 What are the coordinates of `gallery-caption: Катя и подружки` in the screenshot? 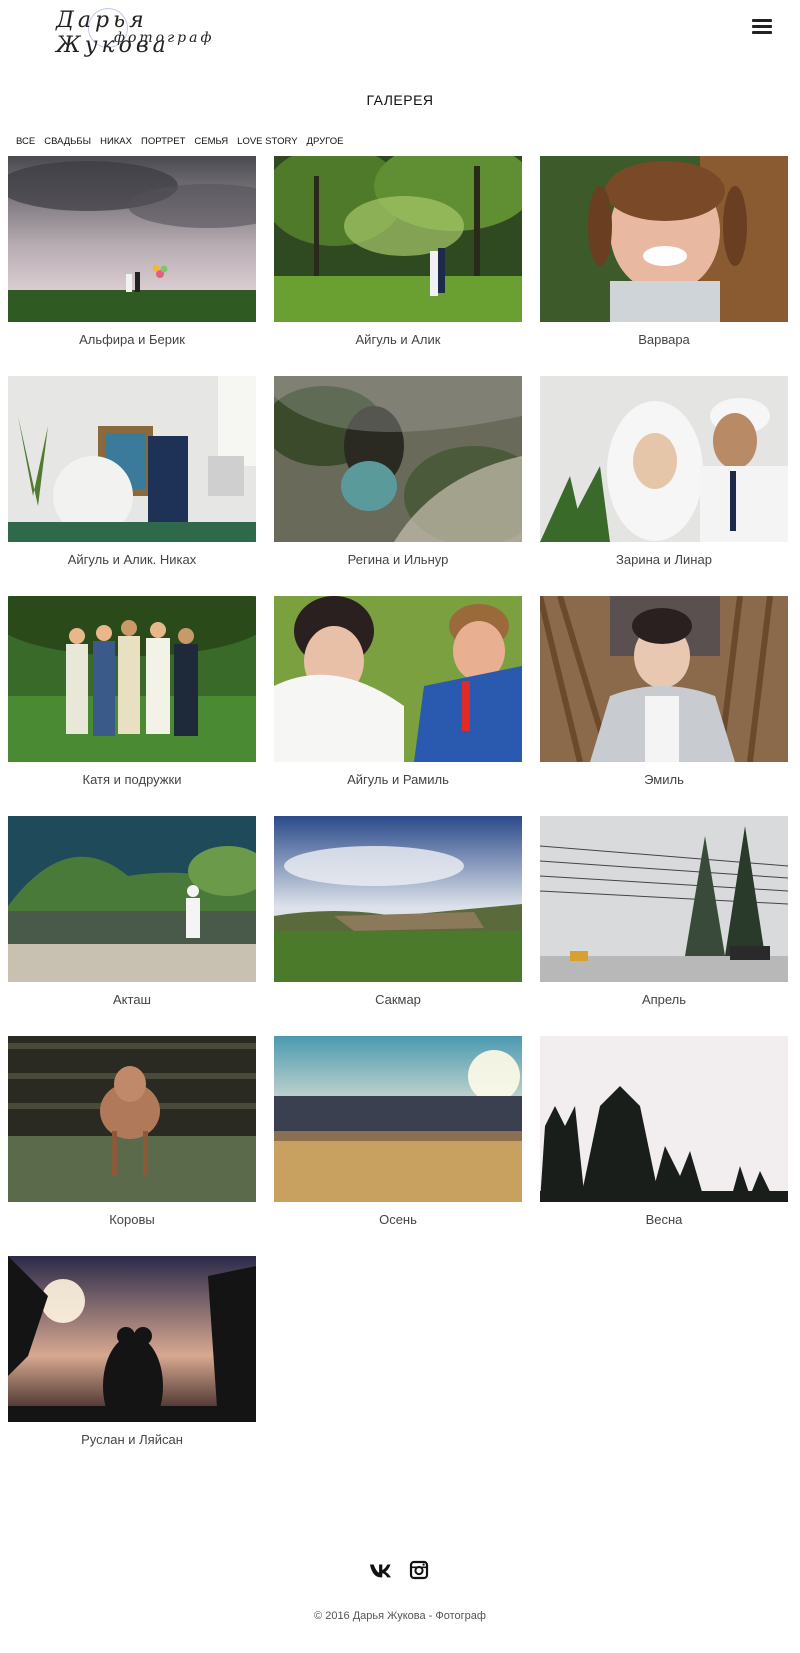 It's located at (132, 779).